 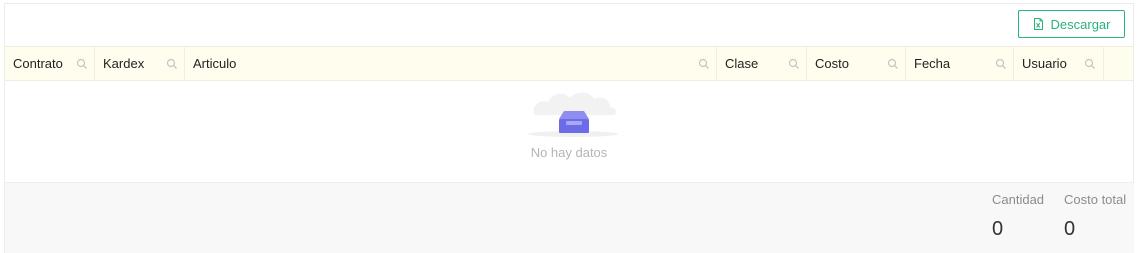 I want to click on column-header-costo: Costo, so click(x=856, y=63).